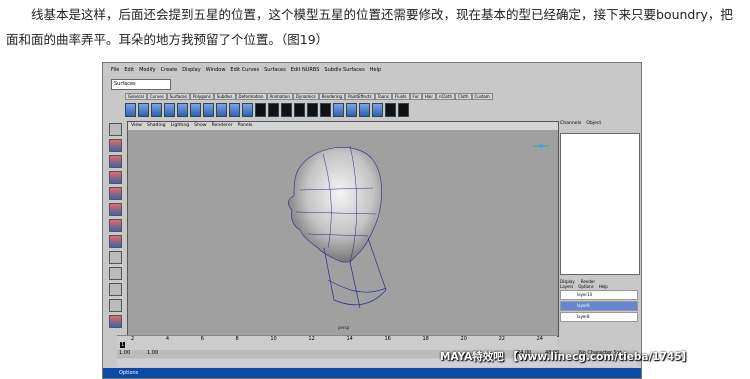 This screenshot has height=379, width=750. What do you see at coordinates (115, 321) in the screenshot?
I see `outliner-icon` at bounding box center [115, 321].